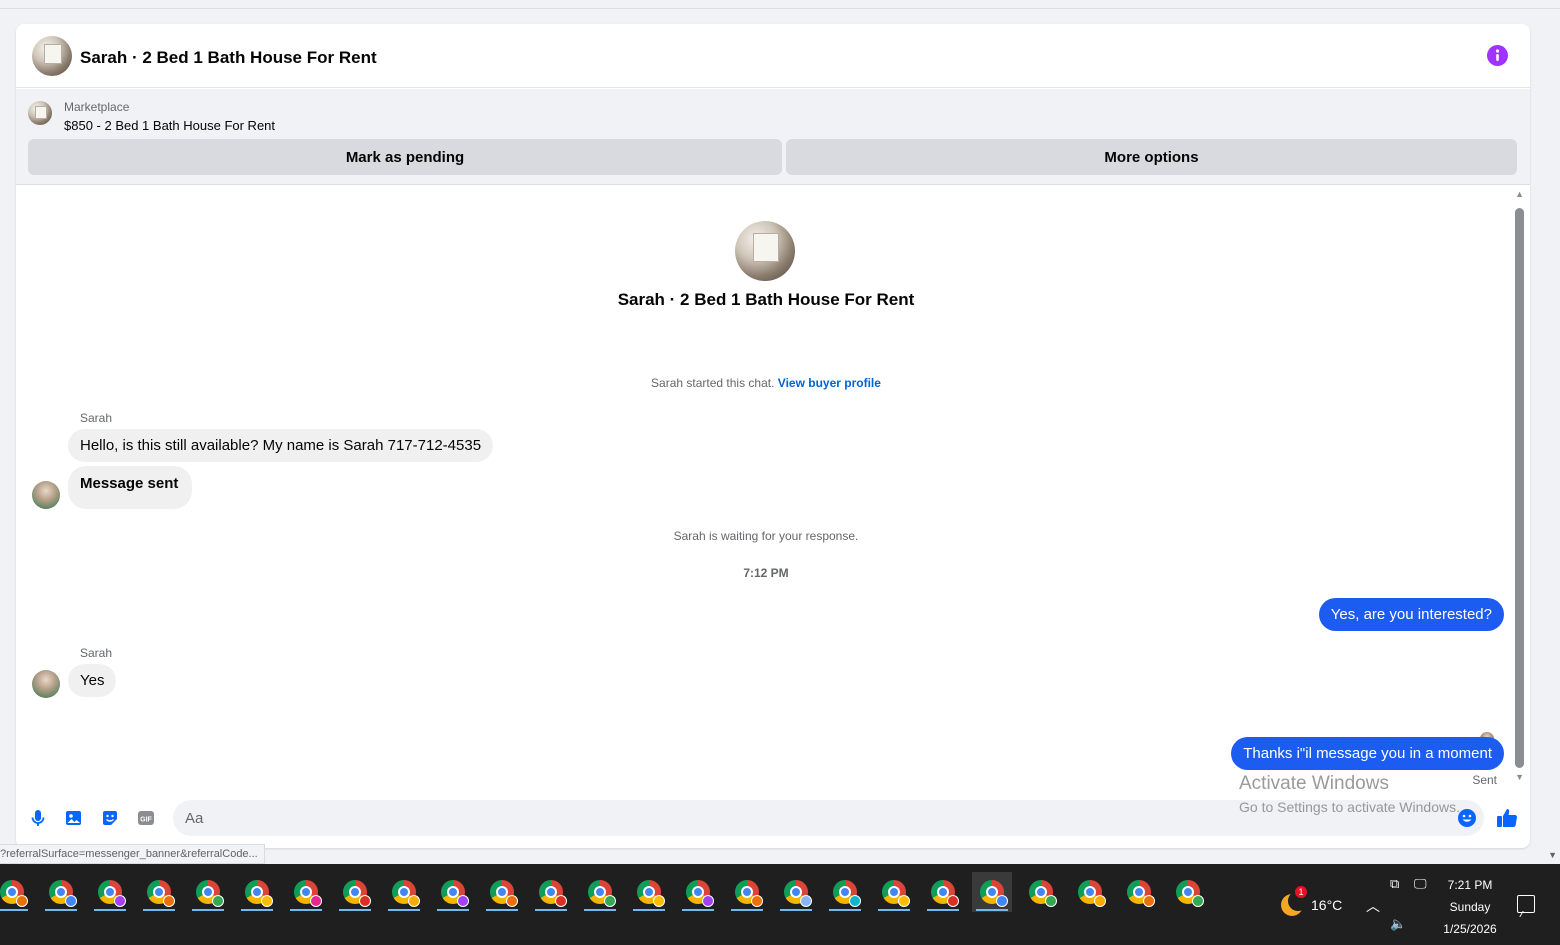 This screenshot has width=1560, height=945. What do you see at coordinates (1151, 157) in the screenshot?
I see `more-options-button: More options` at bounding box center [1151, 157].